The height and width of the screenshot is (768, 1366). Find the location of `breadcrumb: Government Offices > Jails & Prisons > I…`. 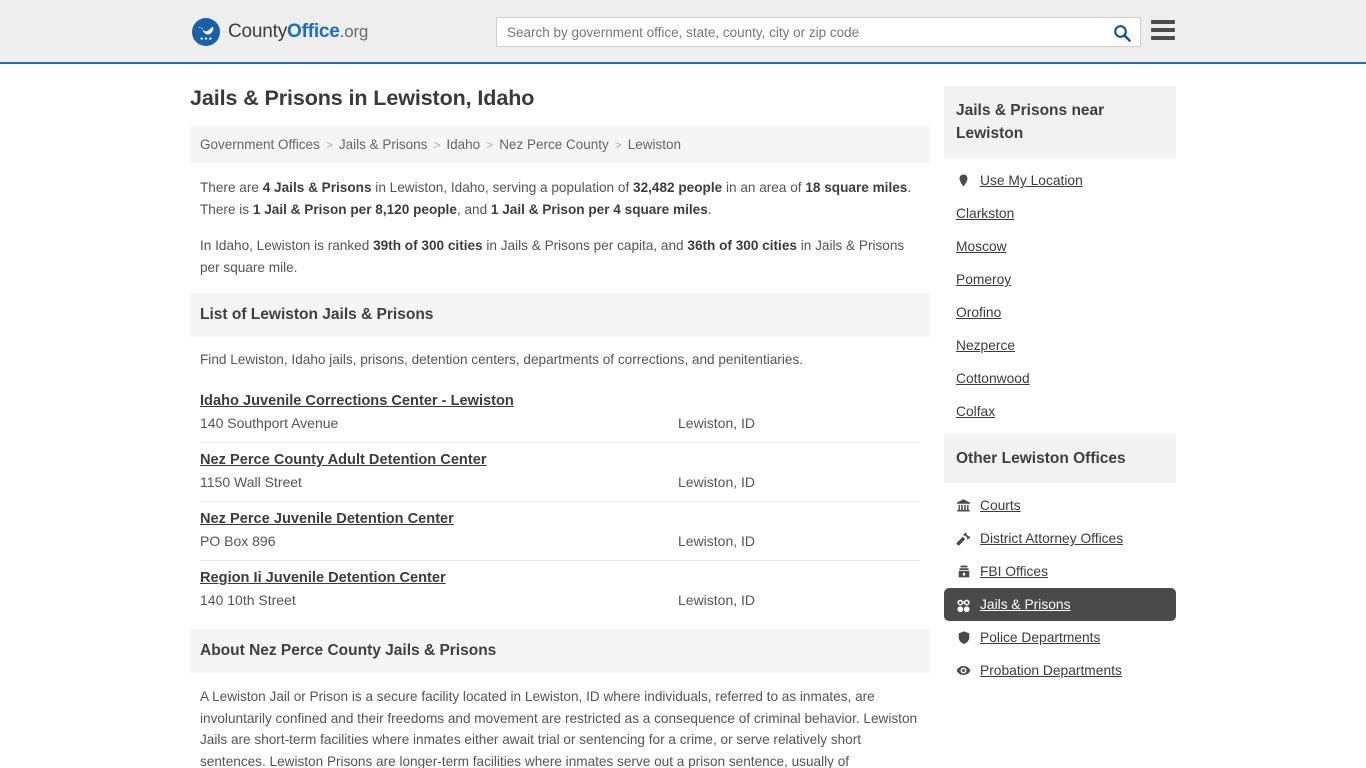

breadcrumb: Government Offices > Jails & Prisons > I… is located at coordinates (560, 144).